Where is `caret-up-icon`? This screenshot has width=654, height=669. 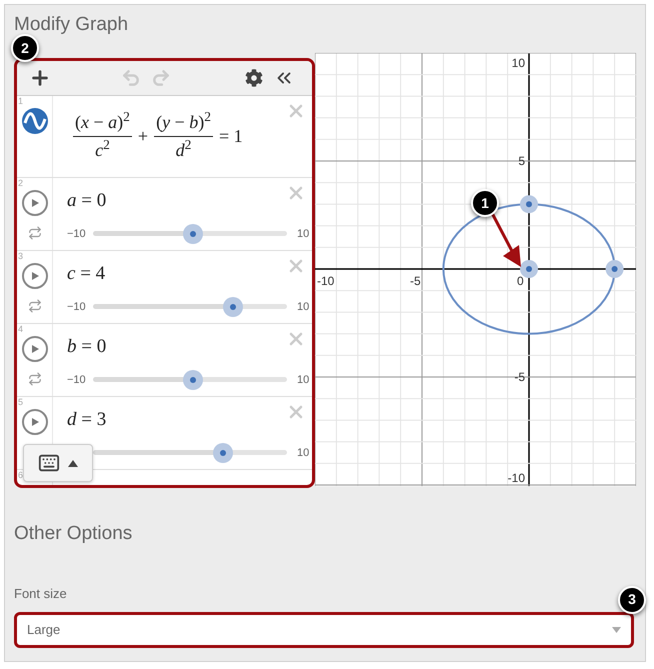 caret-up-icon is located at coordinates (73, 463).